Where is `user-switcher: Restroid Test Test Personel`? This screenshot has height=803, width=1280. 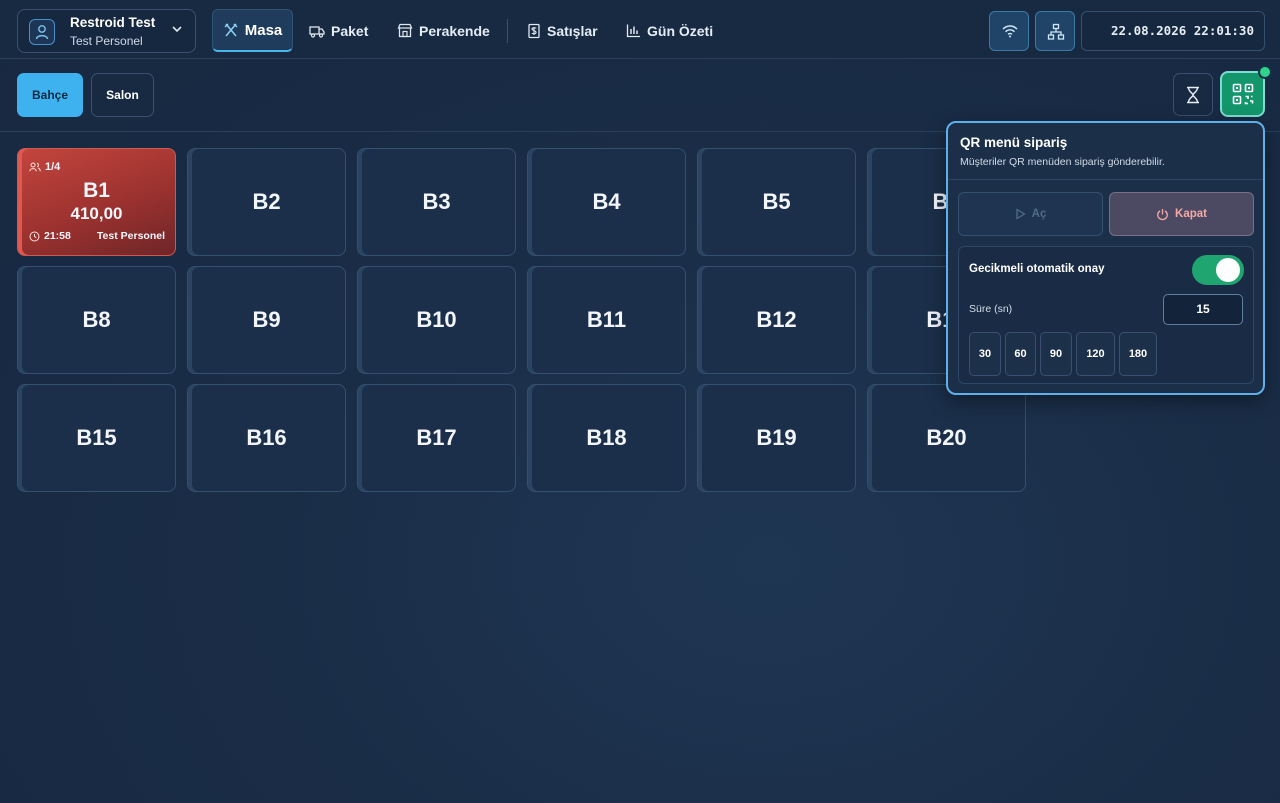 user-switcher: Restroid Test Test Personel is located at coordinates (106, 31).